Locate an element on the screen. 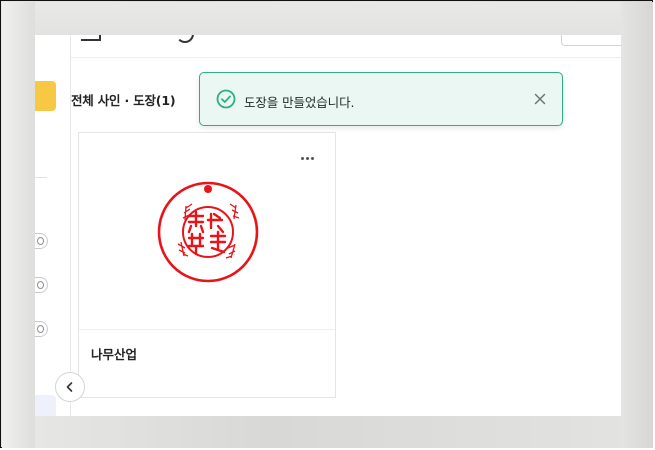  sidebar-primary-button is located at coordinates (45, 96).